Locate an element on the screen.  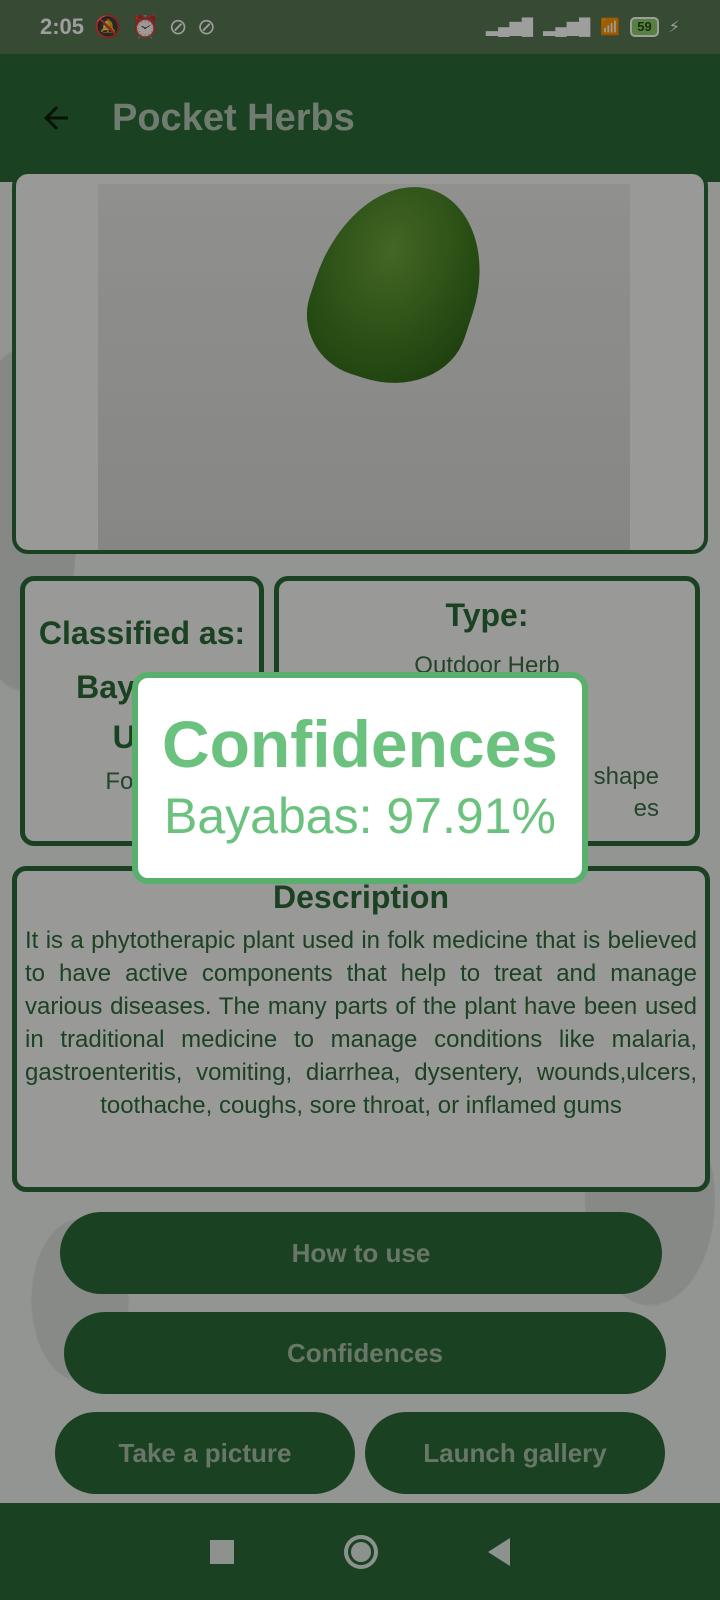
confidence-result: Bayabas: 97.91% is located at coordinates (360, 816).